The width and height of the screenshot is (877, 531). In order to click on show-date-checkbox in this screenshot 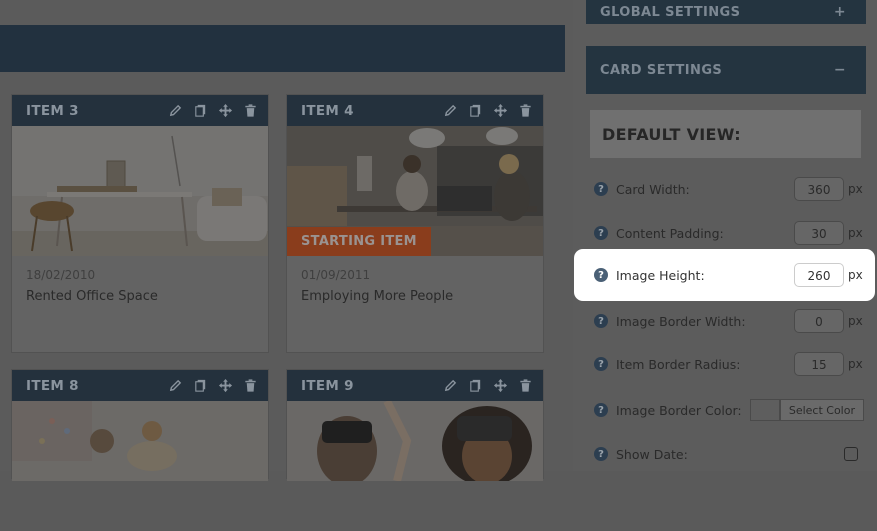, I will do `click(851, 454)`.